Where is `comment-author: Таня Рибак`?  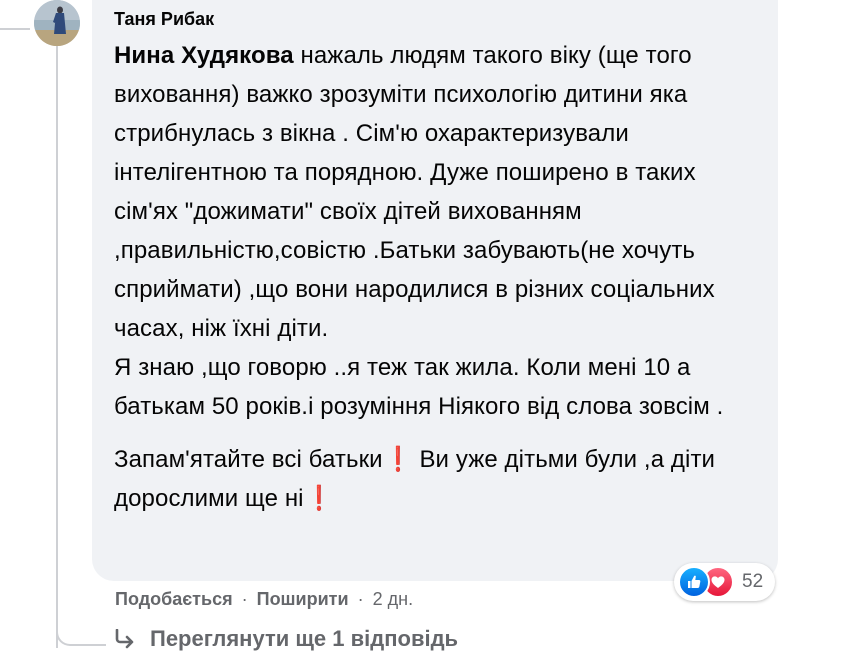 comment-author: Таня Рибак is located at coordinates (436, 19).